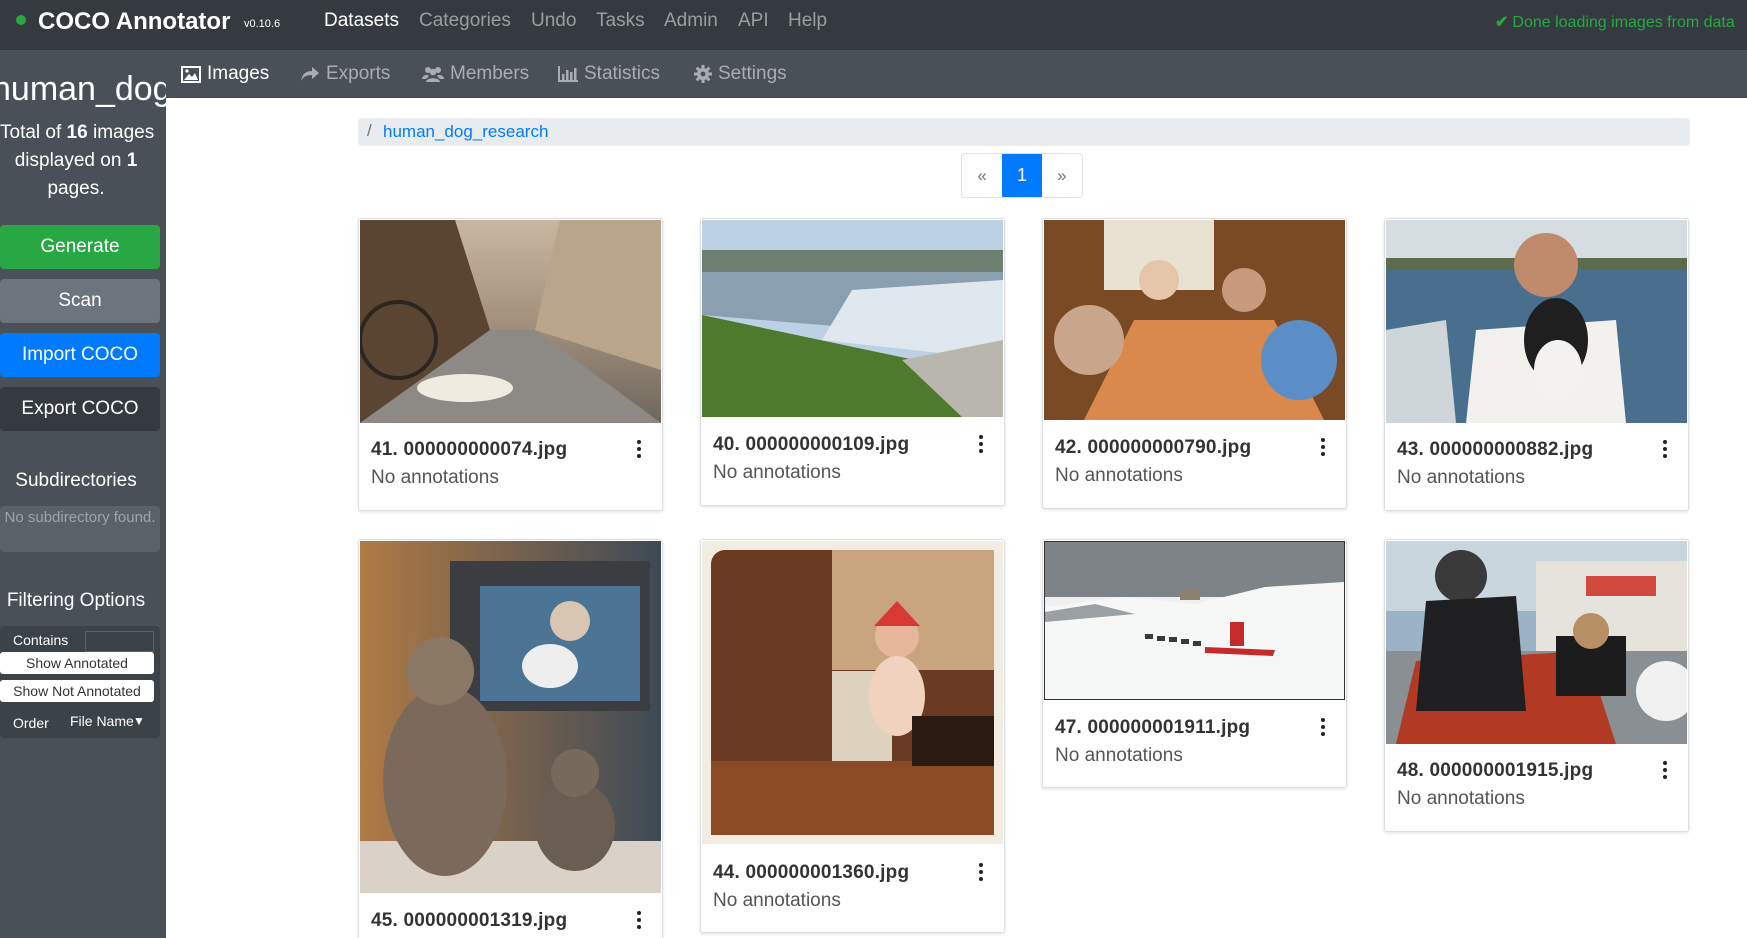 Image resolution: width=1747 pixels, height=938 pixels. I want to click on share-icon, so click(310, 74).